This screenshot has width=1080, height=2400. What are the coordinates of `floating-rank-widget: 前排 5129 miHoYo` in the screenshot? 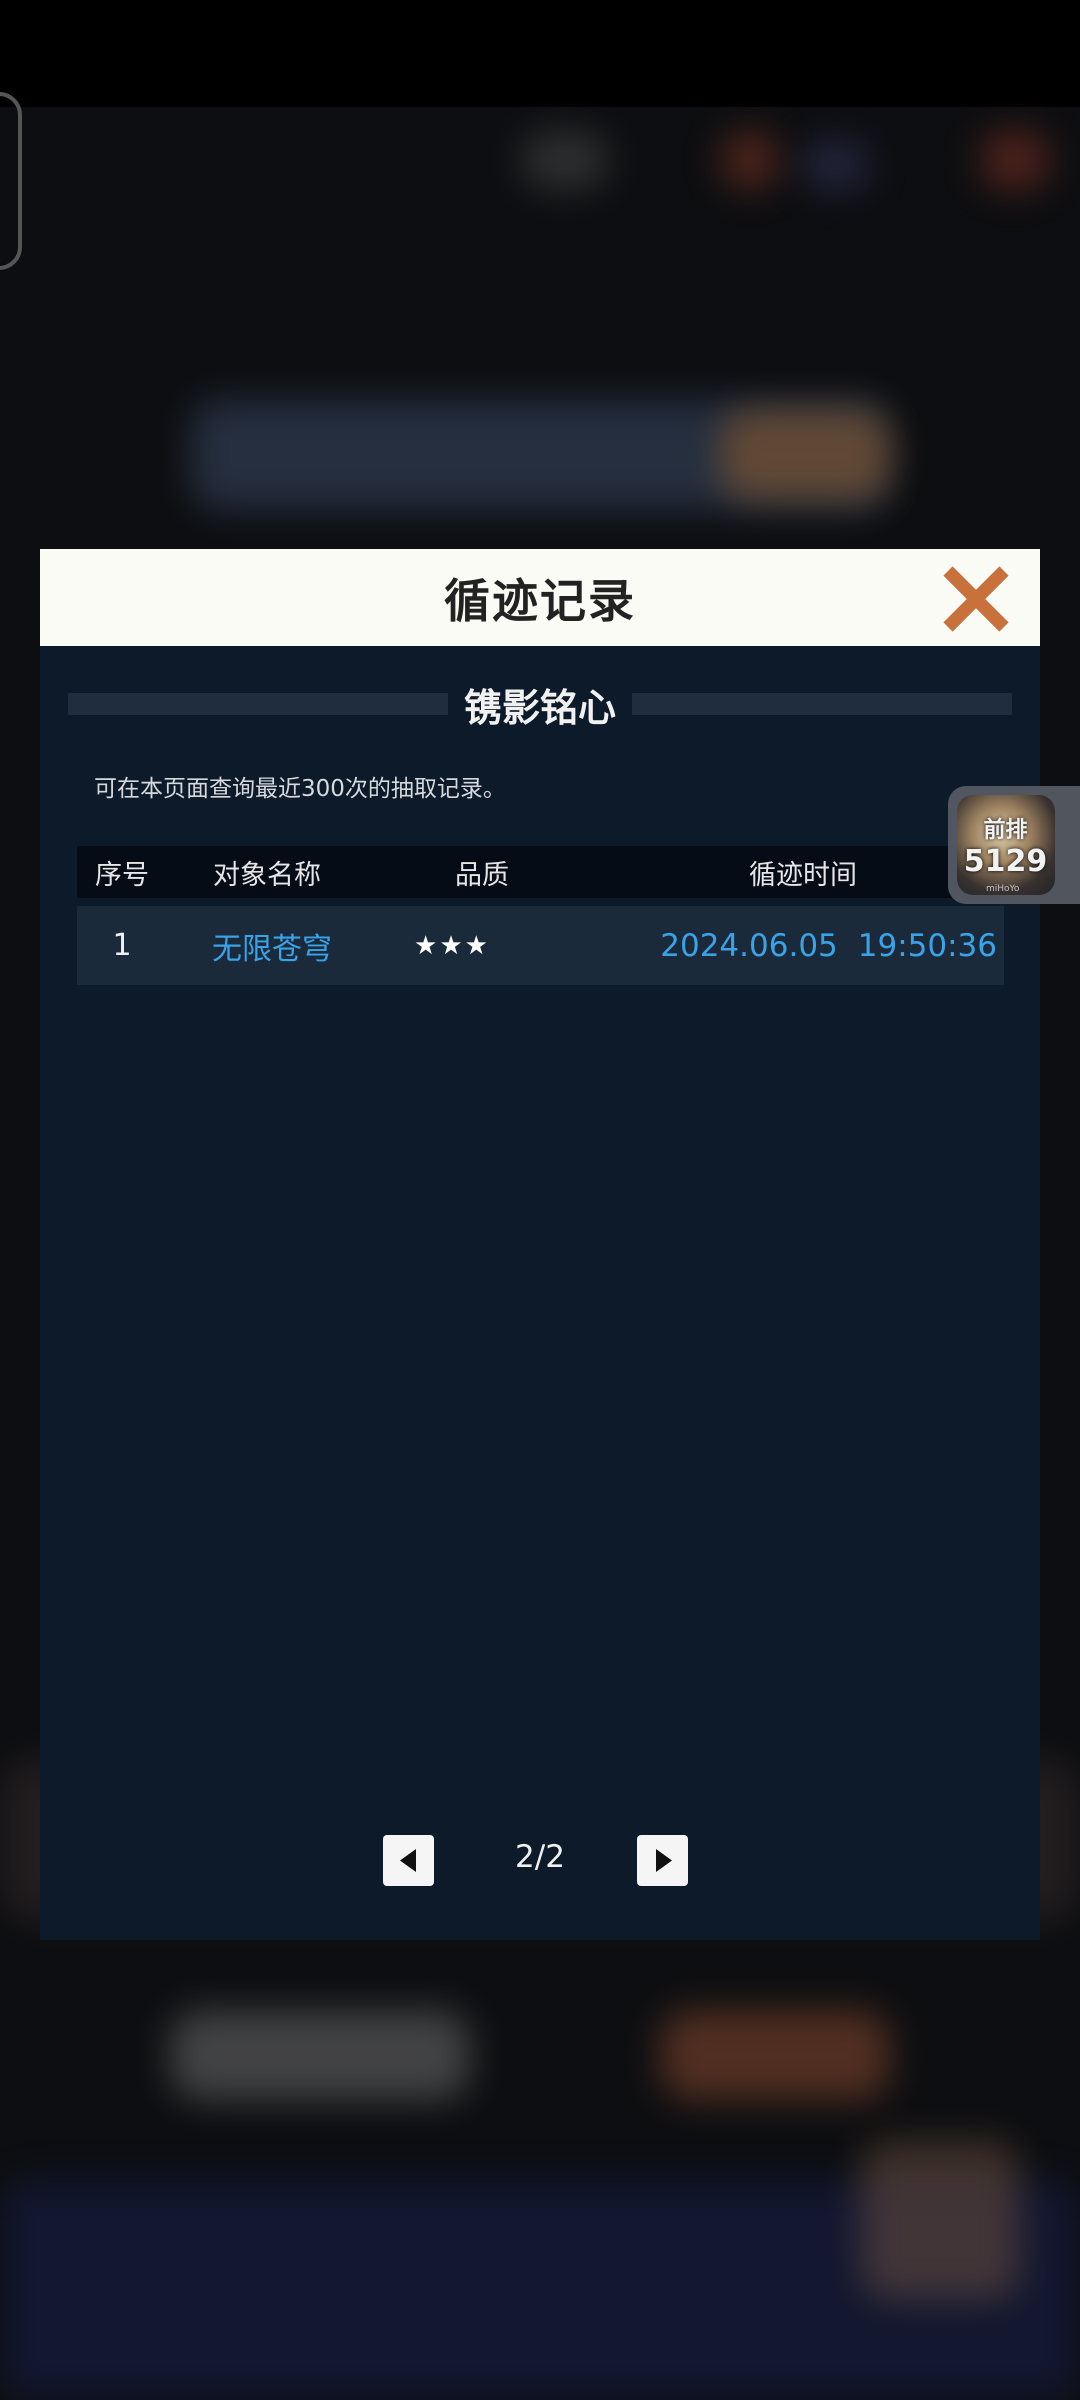 It's located at (1014, 845).